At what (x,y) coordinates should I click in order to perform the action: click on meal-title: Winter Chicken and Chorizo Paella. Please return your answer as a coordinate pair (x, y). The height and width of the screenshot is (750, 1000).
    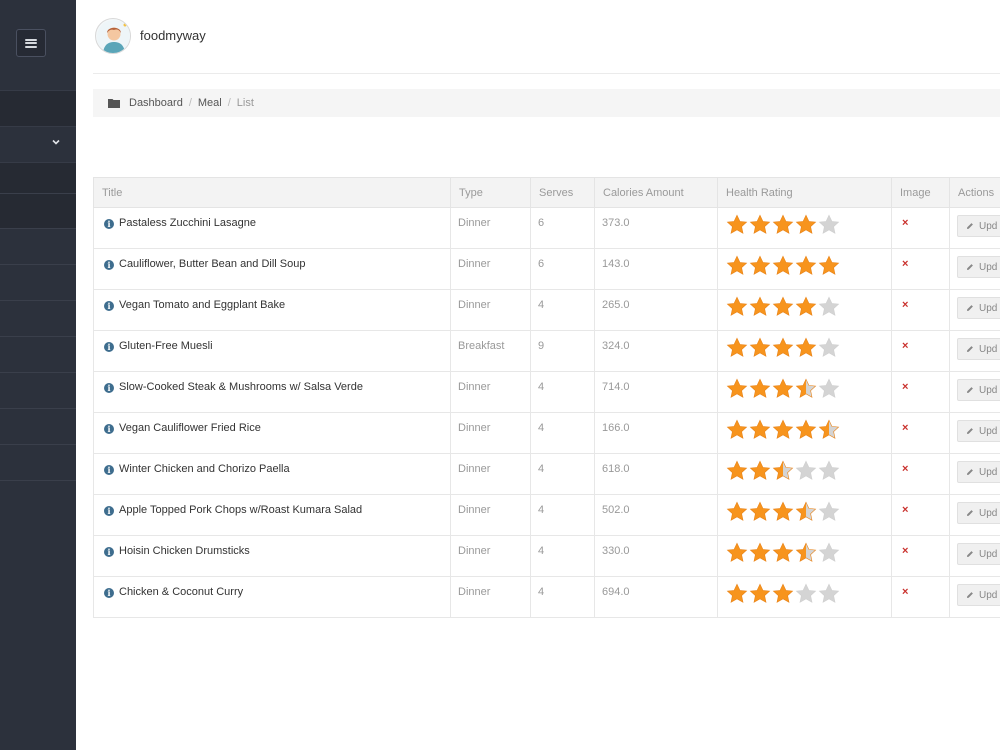
    Looking at the image, I should click on (204, 469).